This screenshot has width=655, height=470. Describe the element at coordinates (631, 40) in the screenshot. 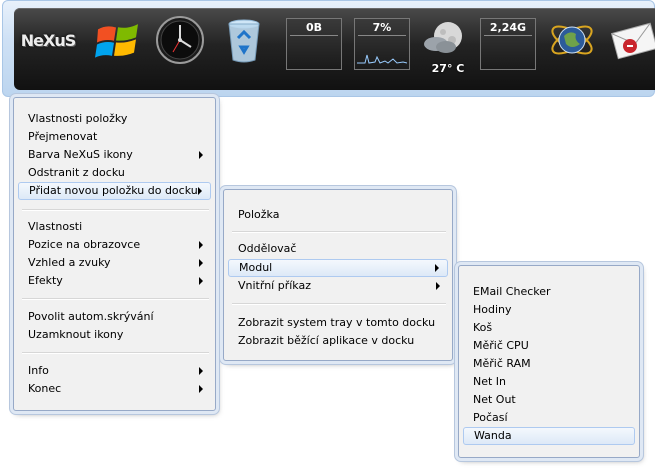

I see `email-checker-icon` at that location.